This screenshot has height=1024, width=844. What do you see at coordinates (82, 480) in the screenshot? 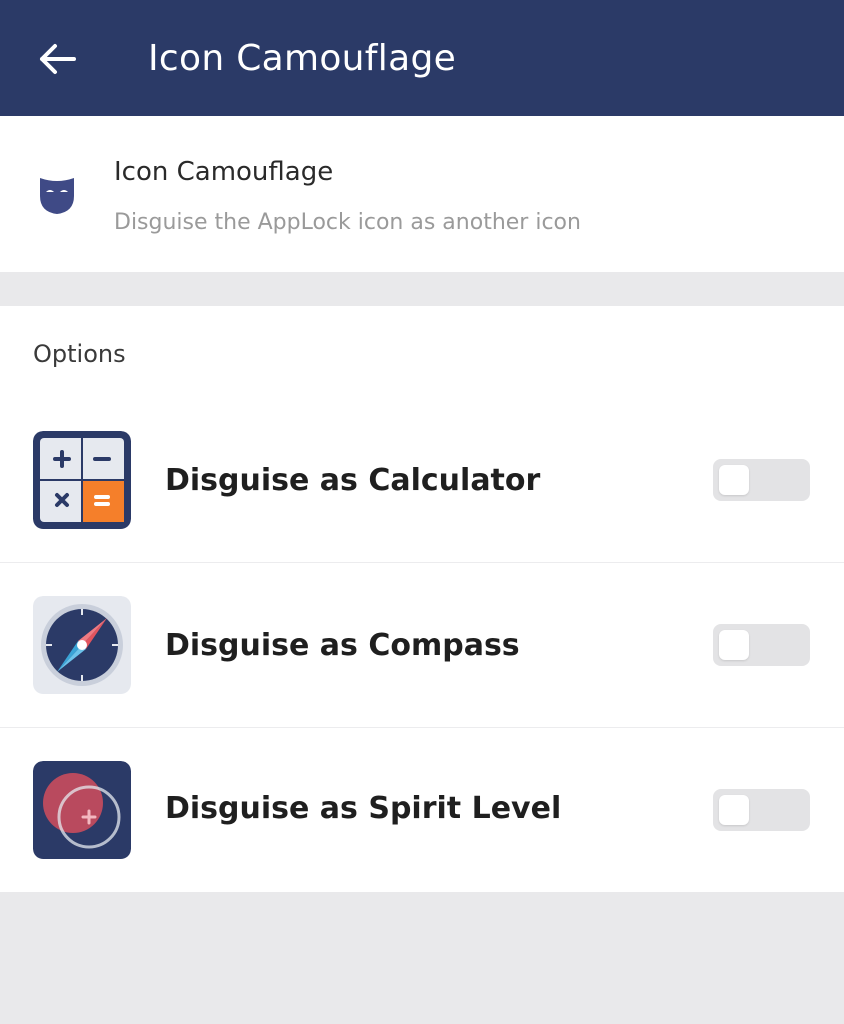
I see `calculator-icon` at bounding box center [82, 480].